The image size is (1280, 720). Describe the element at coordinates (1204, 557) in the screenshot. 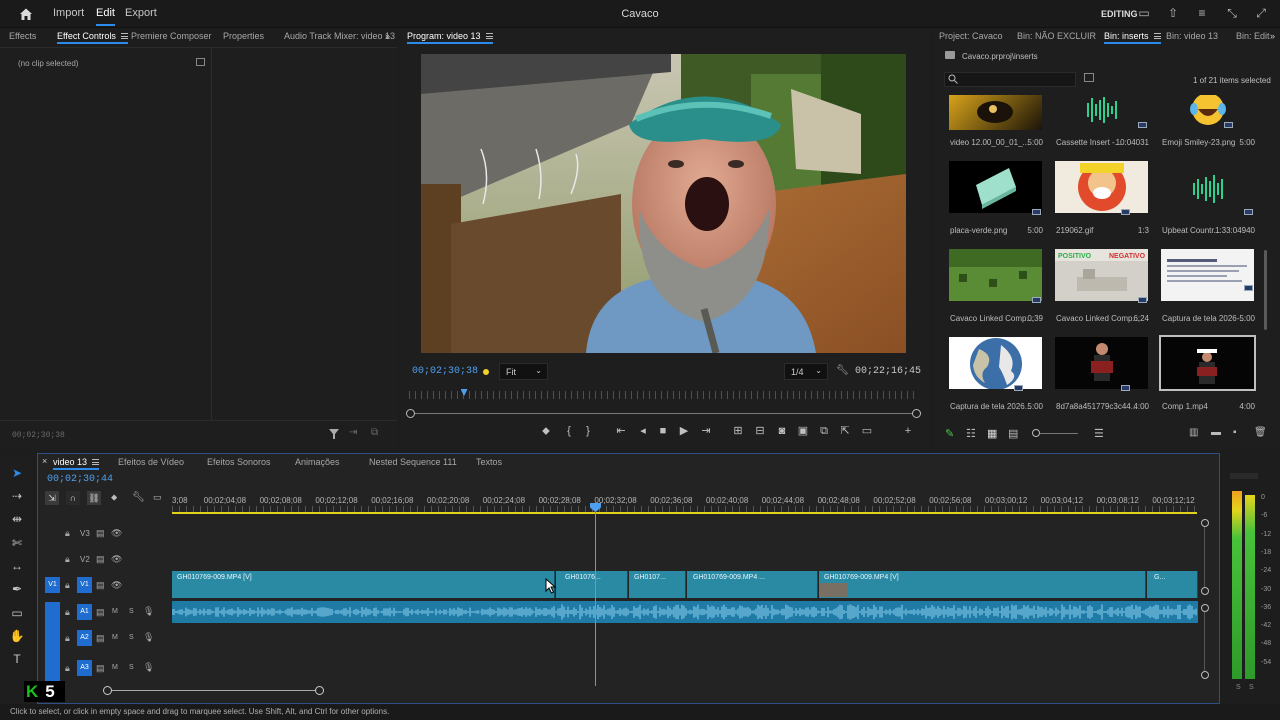

I see `v-scrollbar` at that location.